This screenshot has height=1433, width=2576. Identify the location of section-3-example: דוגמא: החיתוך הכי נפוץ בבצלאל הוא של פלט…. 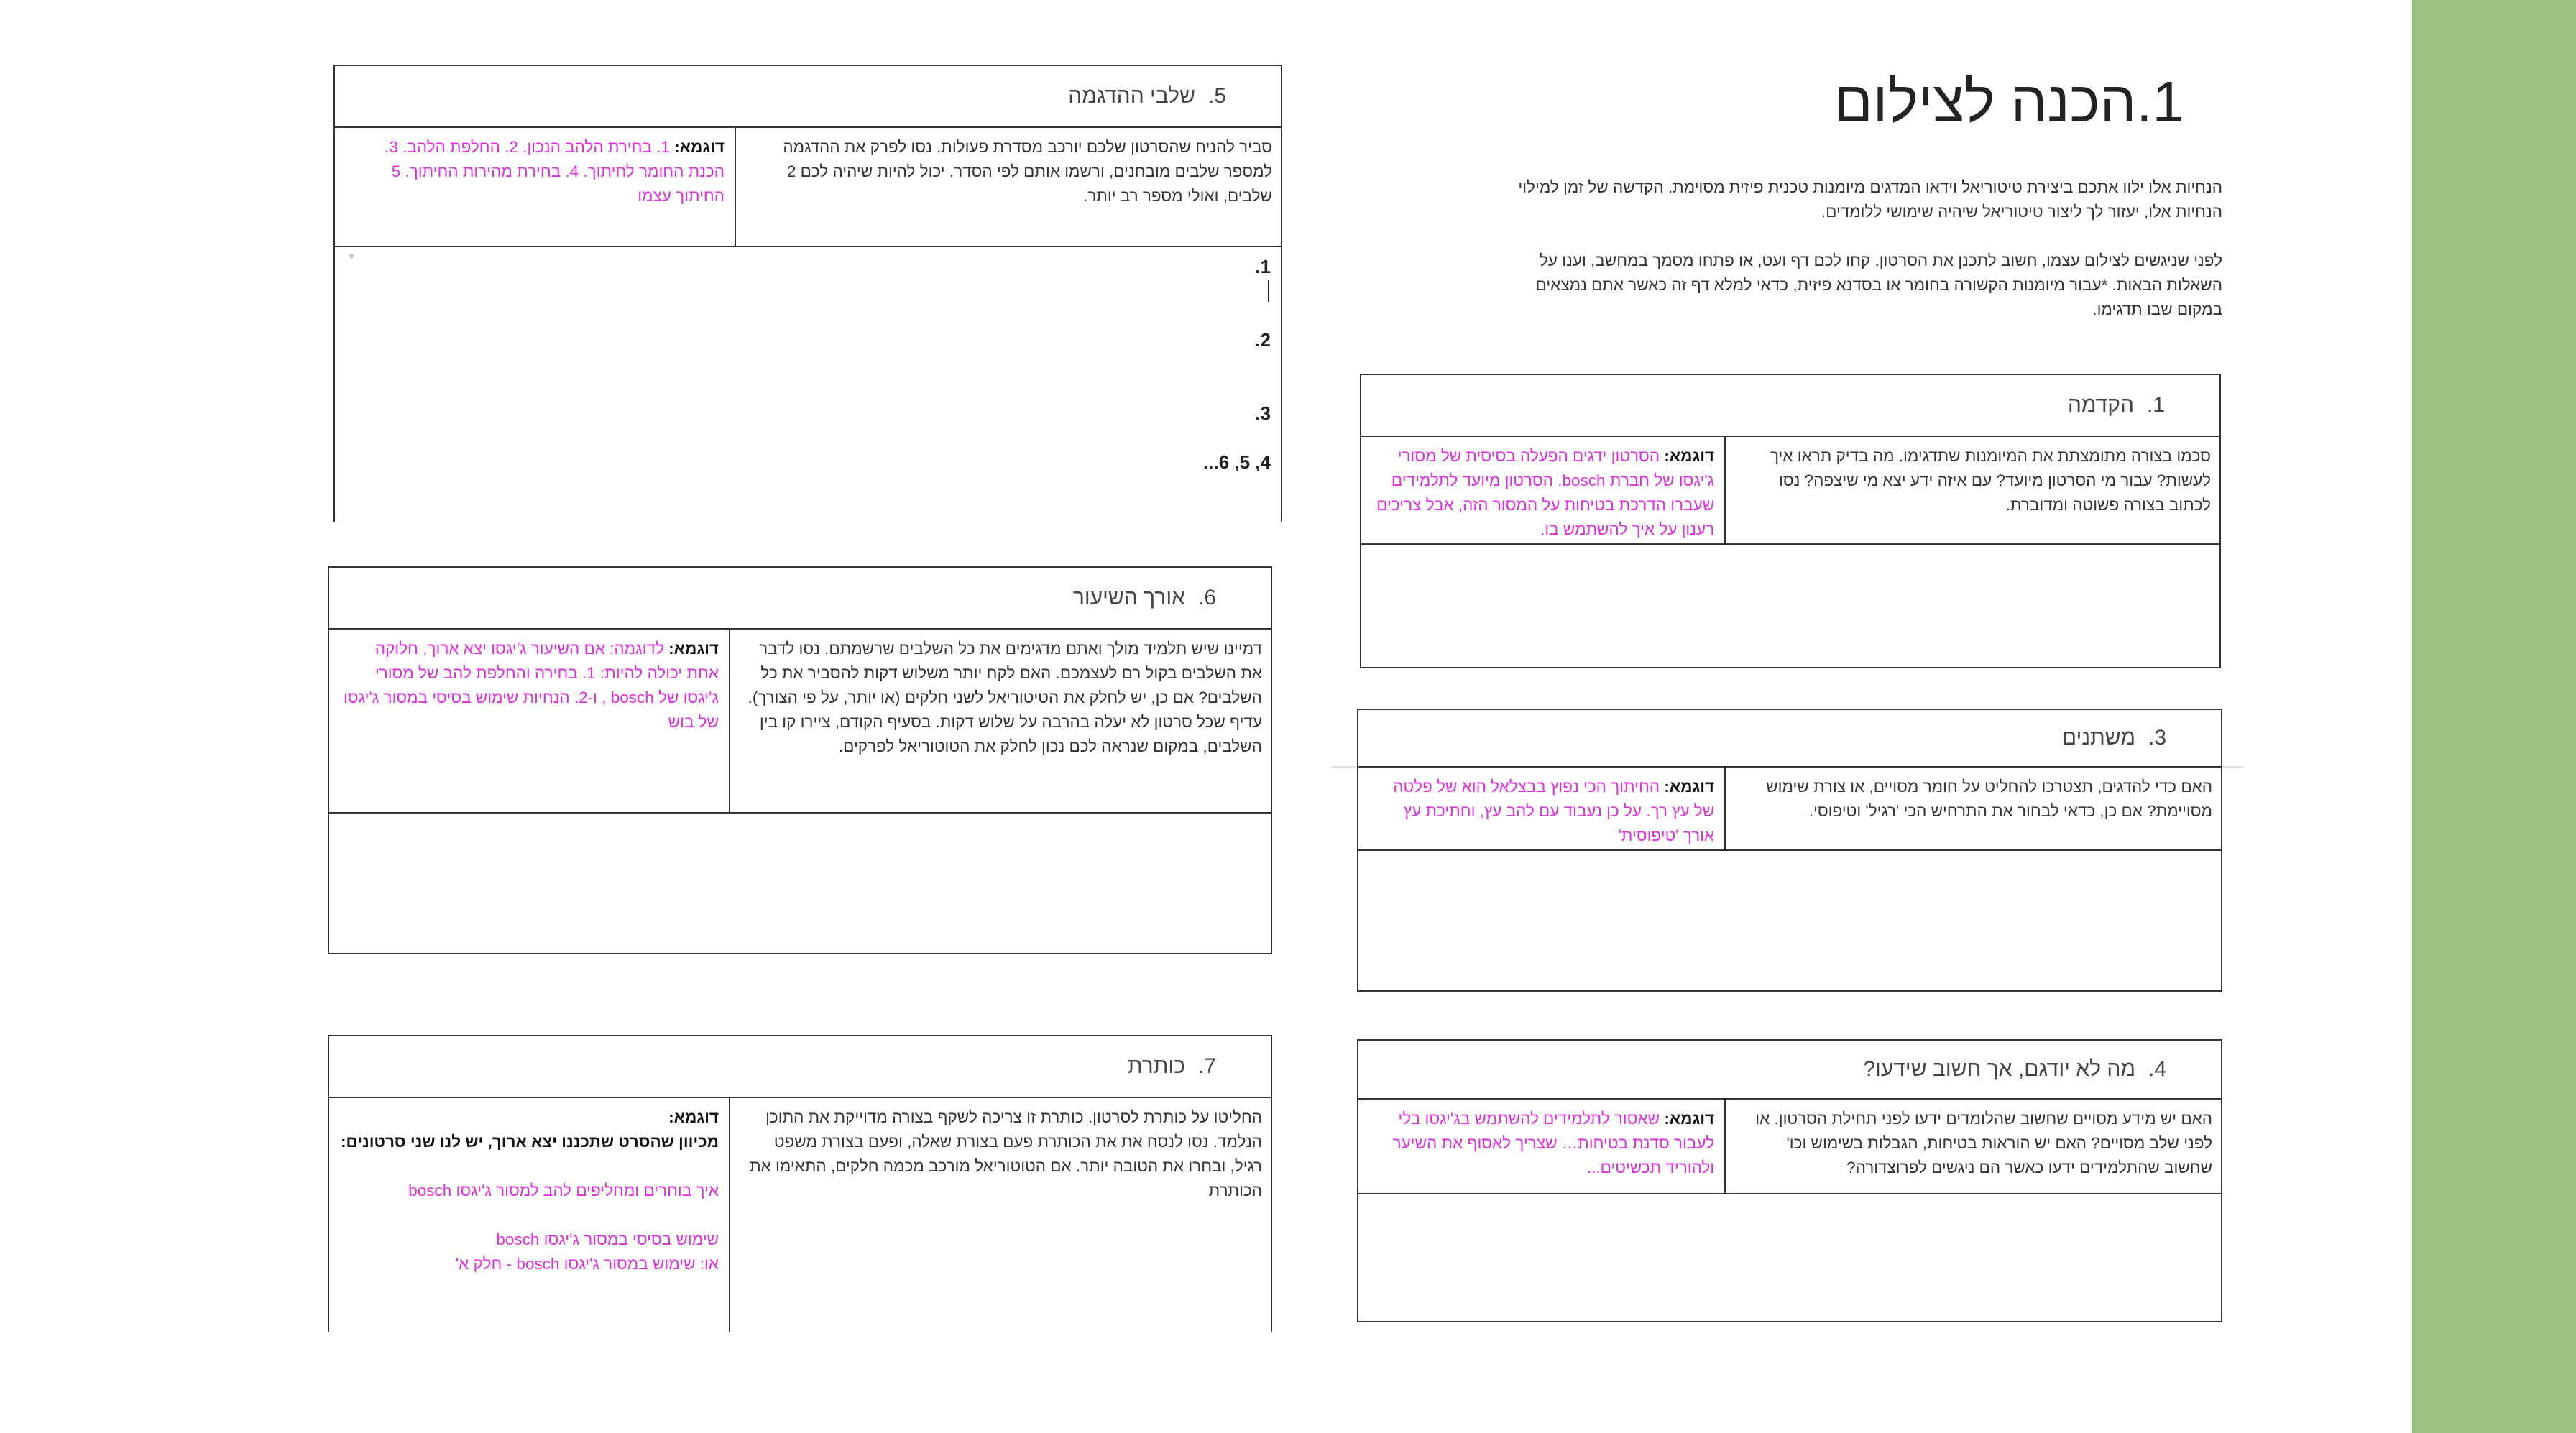
(1541, 808).